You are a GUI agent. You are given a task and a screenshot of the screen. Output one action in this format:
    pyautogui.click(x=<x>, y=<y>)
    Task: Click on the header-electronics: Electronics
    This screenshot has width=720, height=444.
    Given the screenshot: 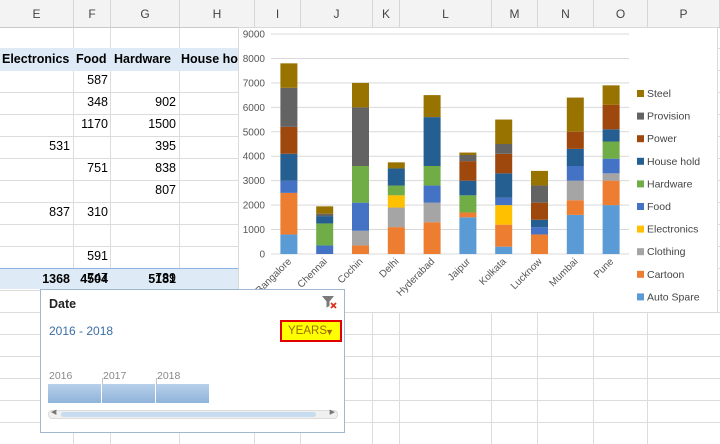 What is the action you would take?
    pyautogui.click(x=35, y=59)
    